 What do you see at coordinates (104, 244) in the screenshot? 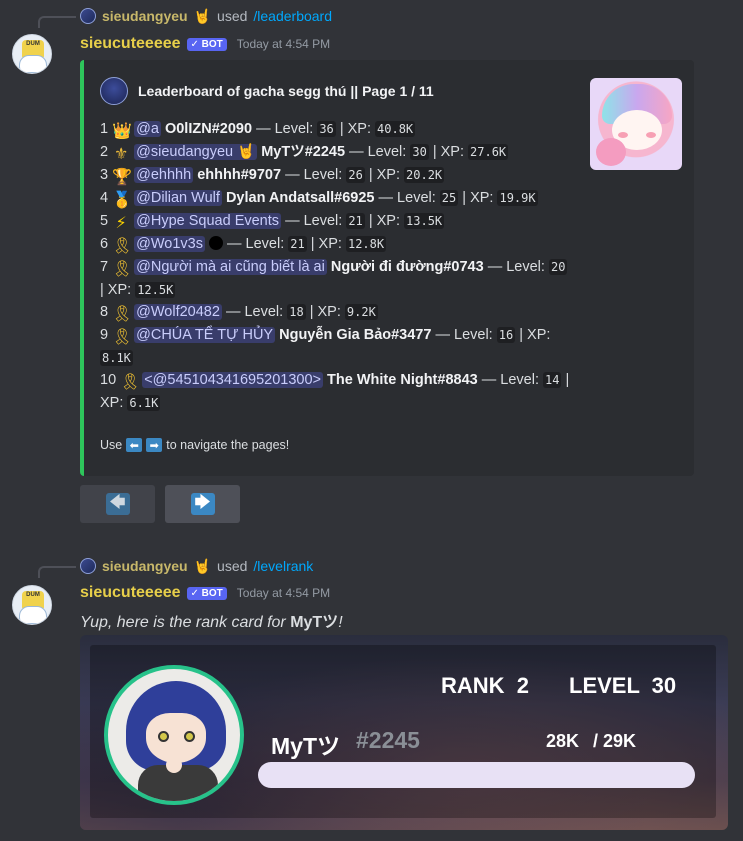
I see `rank-number: 6` at bounding box center [104, 244].